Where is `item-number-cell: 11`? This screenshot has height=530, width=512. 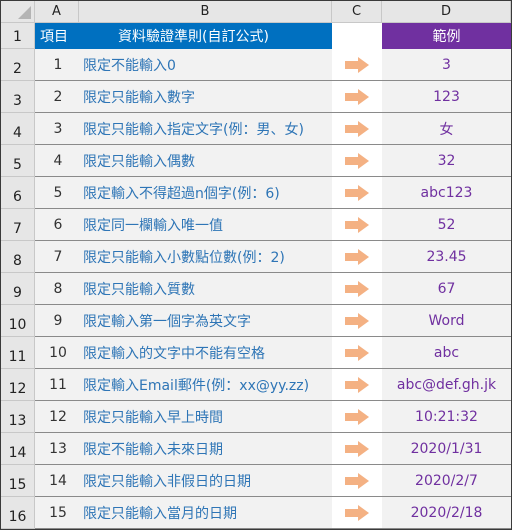
item-number-cell: 11 is located at coordinates (57, 385).